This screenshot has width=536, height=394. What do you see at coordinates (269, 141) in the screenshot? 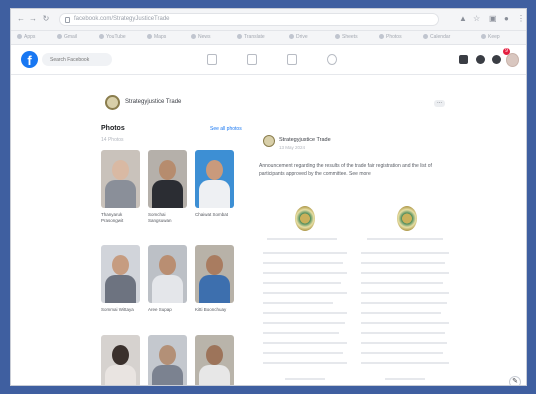
I see `post-author-logo-icon` at bounding box center [269, 141].